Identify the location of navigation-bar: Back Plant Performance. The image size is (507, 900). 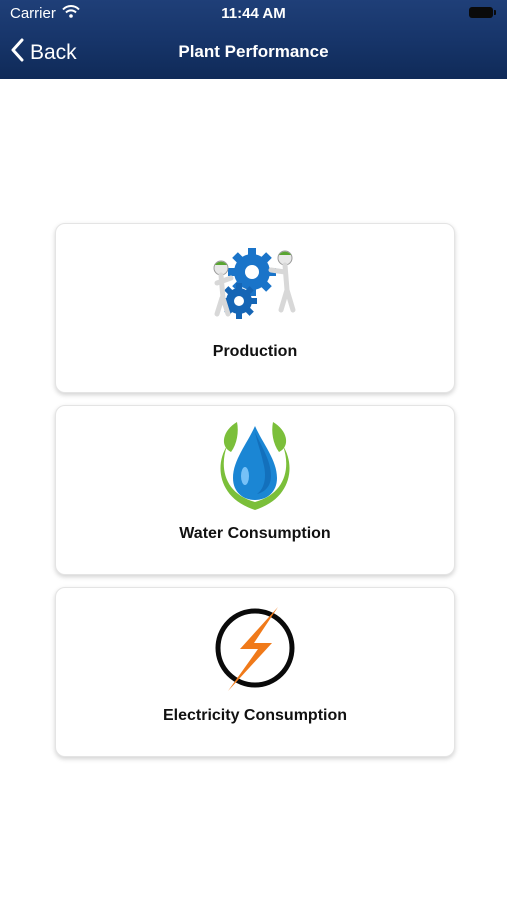
(253, 53).